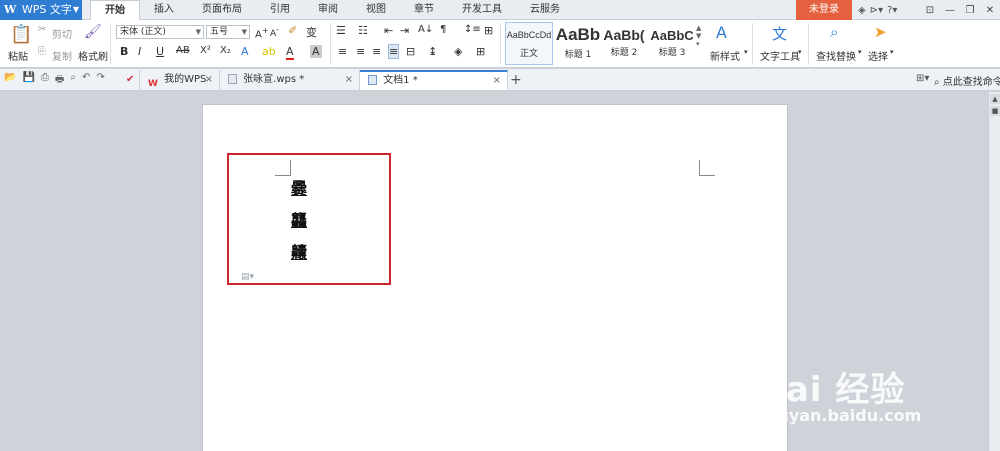  Describe the element at coordinates (875, 385) in the screenshot. I see `watermark: Bai 经验 jingyan.baidu.com` at that location.